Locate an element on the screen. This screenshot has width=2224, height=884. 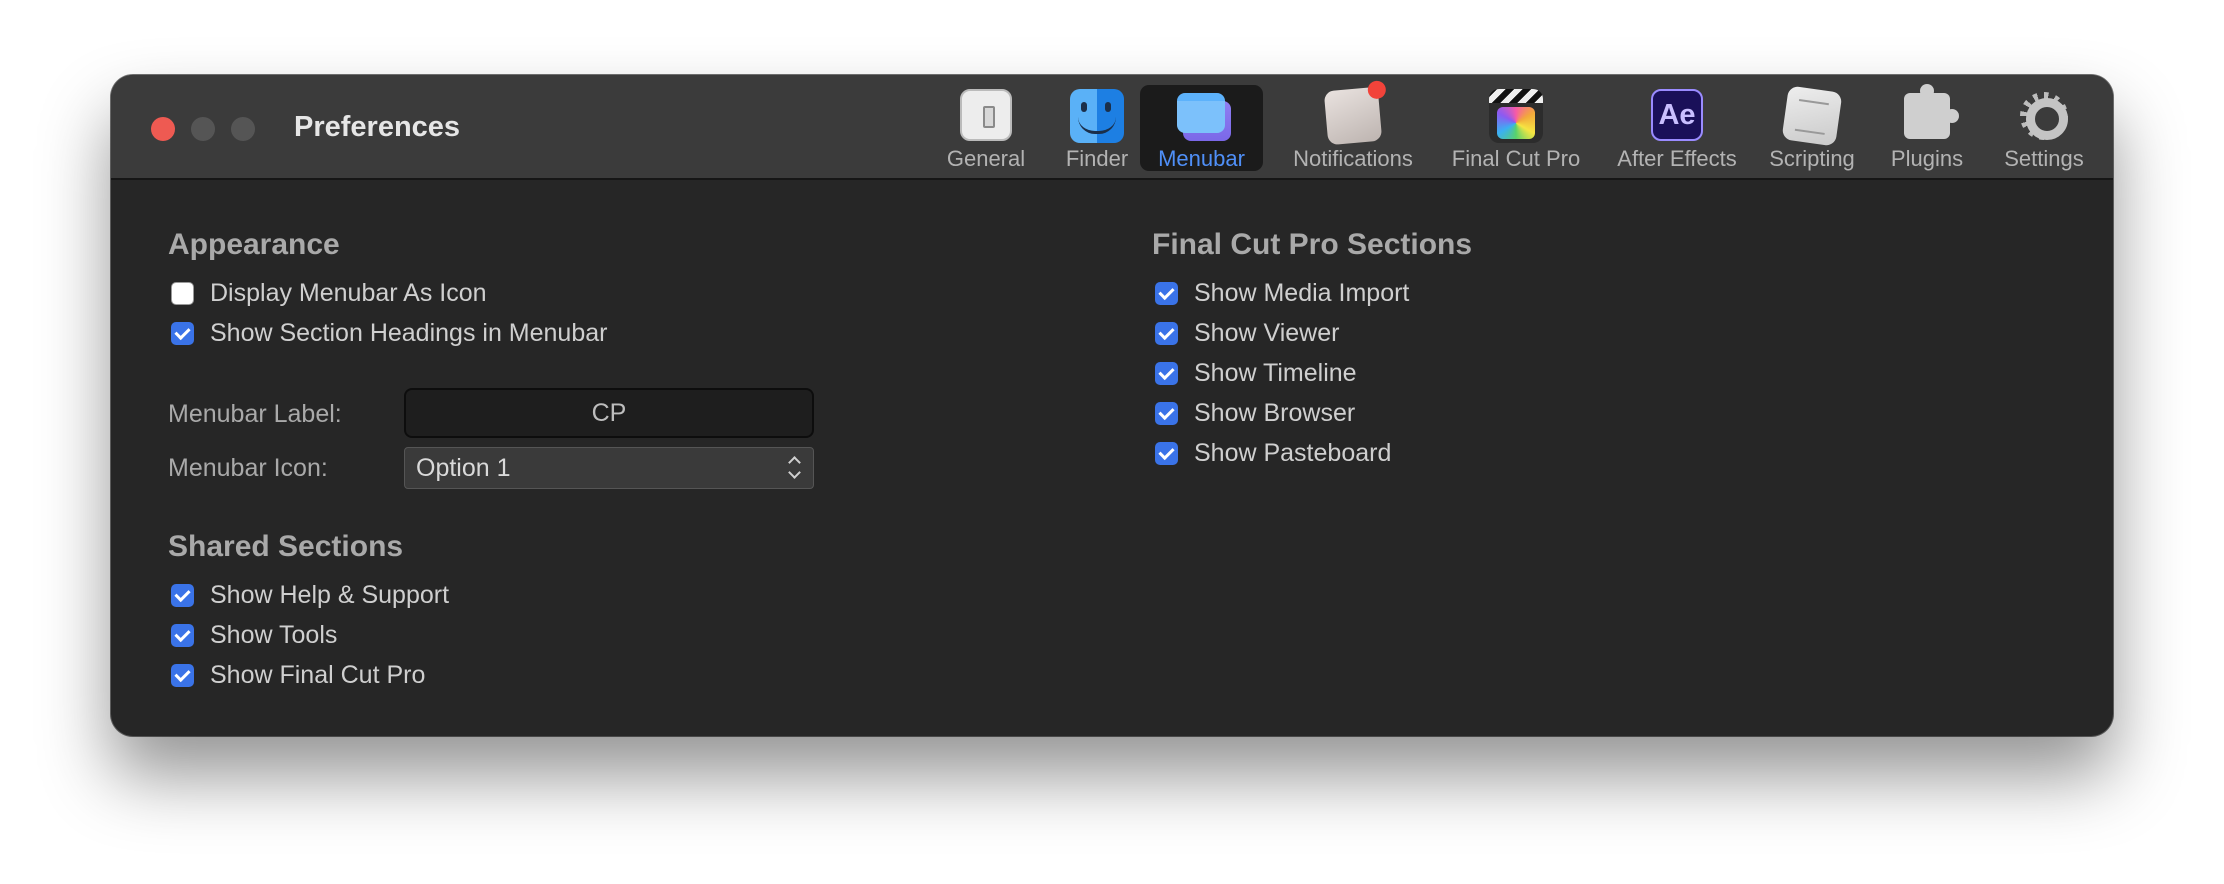
tab-settings: Settings is located at coordinates (2044, 128).